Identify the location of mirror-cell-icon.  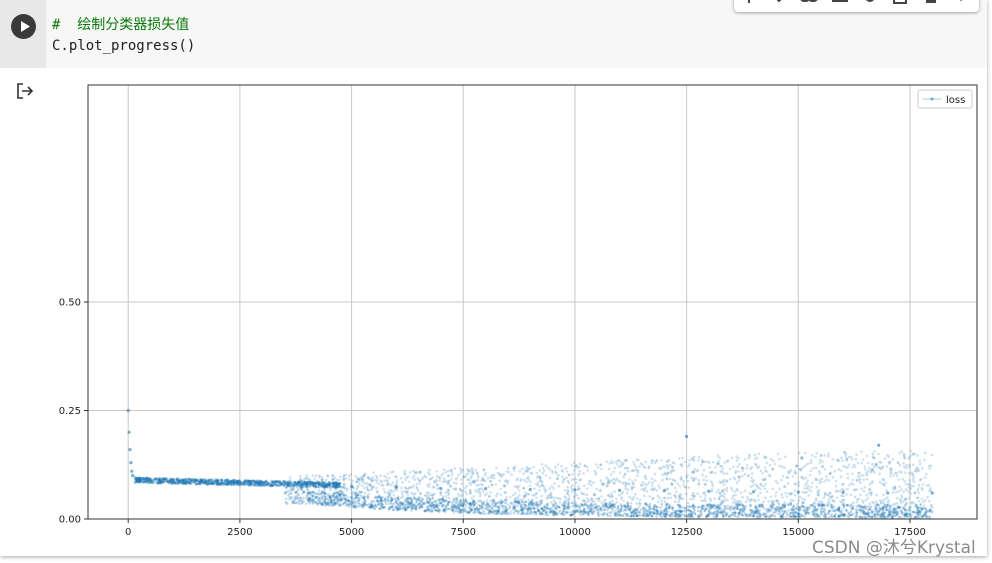
(900, 2).